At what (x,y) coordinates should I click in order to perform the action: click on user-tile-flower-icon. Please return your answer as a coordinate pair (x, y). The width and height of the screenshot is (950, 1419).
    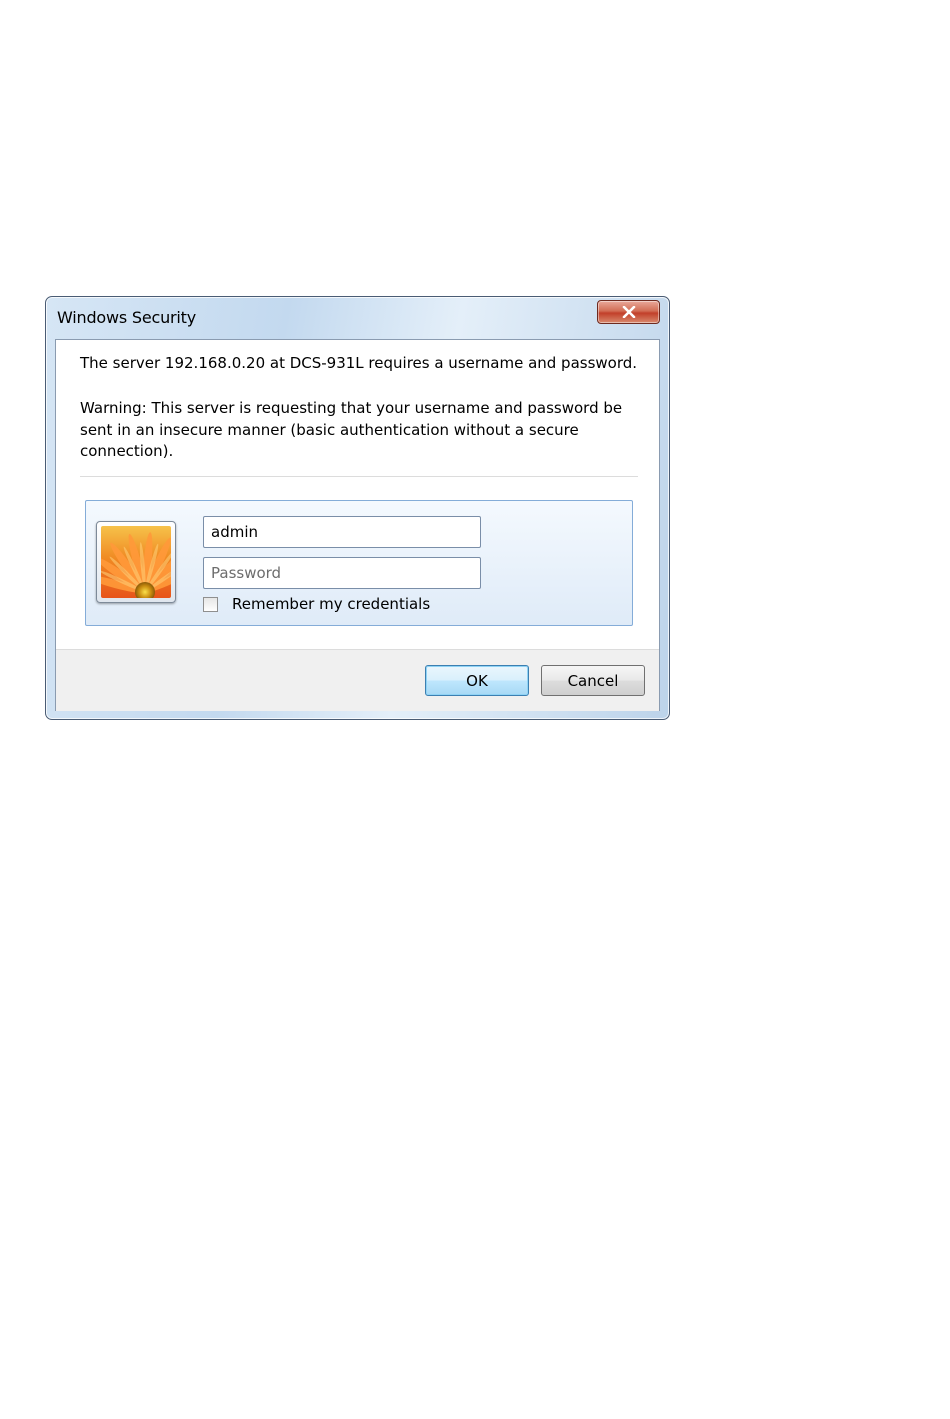
    Looking at the image, I should click on (136, 562).